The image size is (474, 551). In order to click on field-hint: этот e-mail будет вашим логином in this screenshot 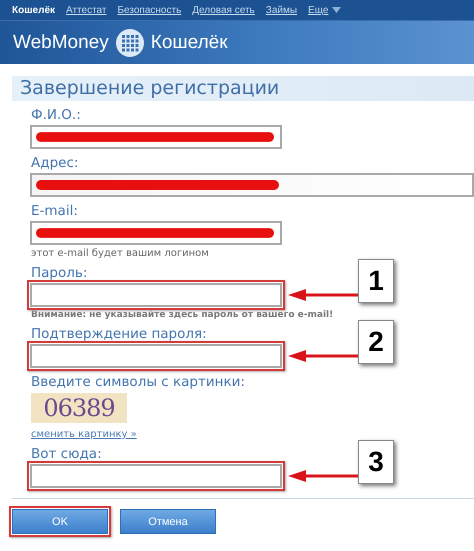, I will do `click(120, 253)`.